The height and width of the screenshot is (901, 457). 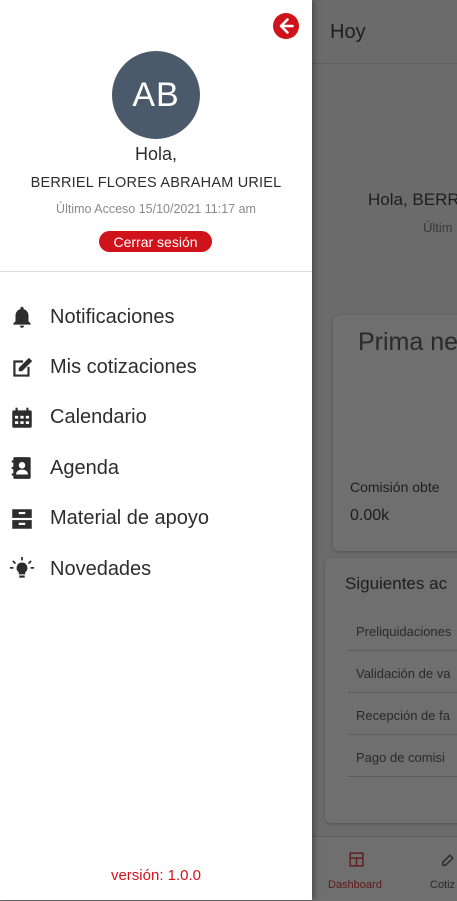 I want to click on menu-item-mis-cotizaciones: Mis cotizaciones, so click(x=156, y=367).